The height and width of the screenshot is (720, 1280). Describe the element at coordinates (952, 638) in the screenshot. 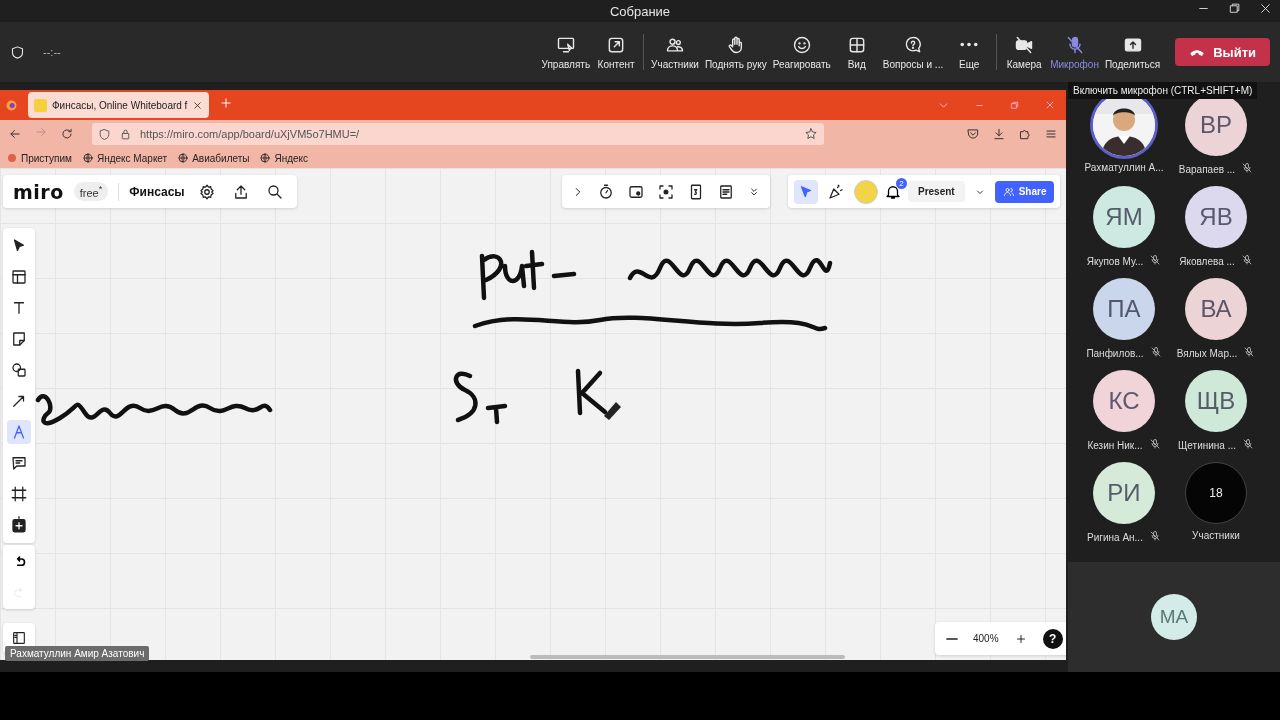

I see `minus-icon` at that location.